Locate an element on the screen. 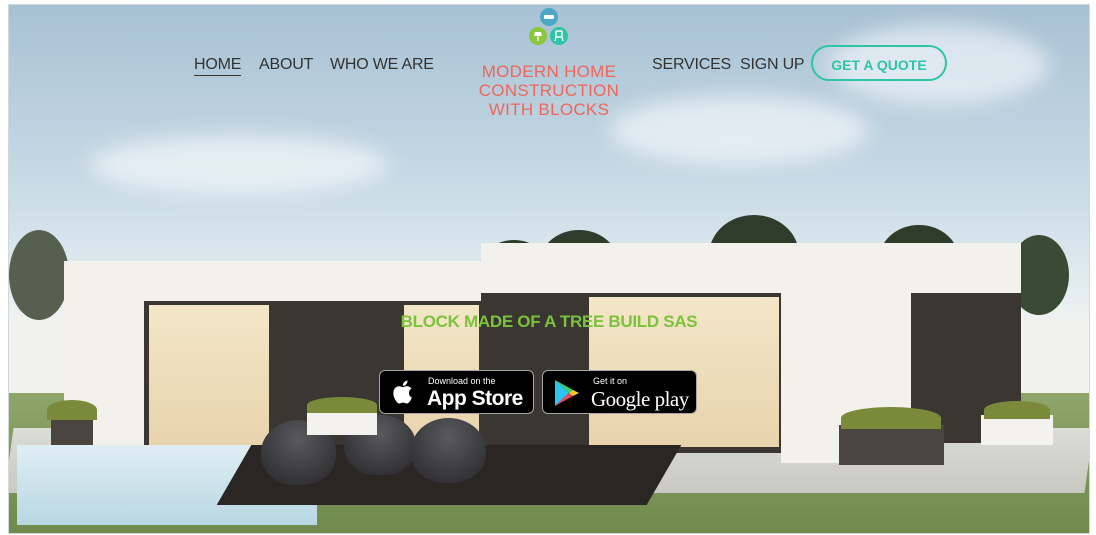 This screenshot has width=1096, height=535. app-store-badge: Download on the App Store is located at coordinates (456, 392).